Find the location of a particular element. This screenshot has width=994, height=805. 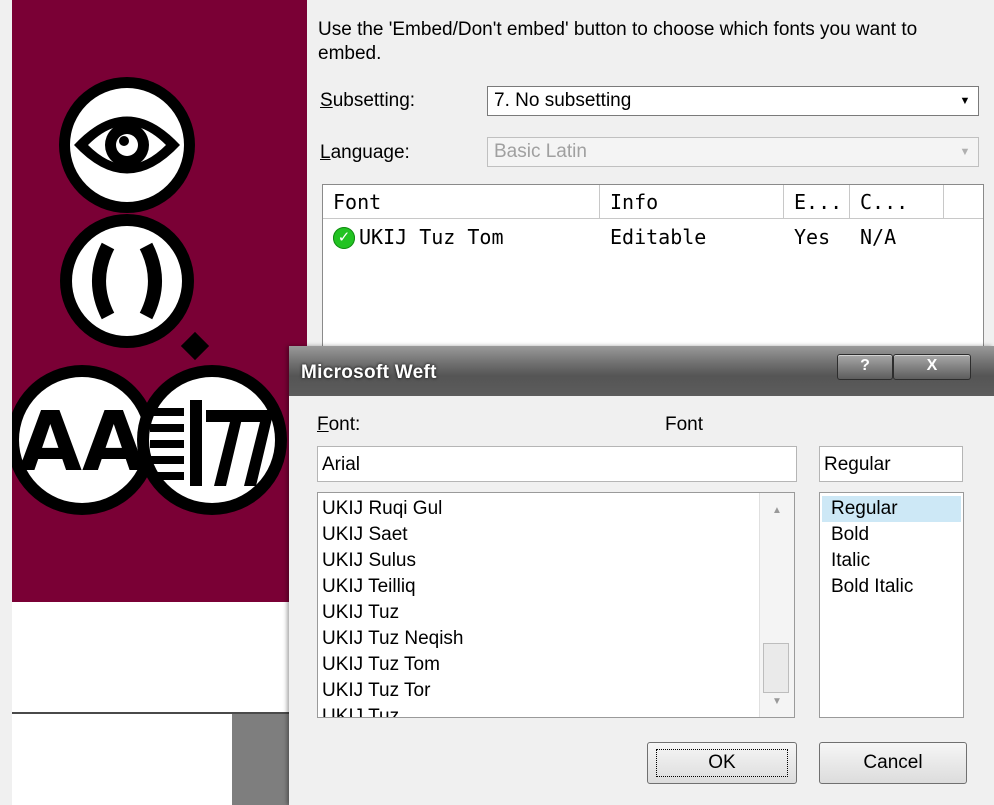

list-item: UKIJ Tuz is located at coordinates (360, 613).